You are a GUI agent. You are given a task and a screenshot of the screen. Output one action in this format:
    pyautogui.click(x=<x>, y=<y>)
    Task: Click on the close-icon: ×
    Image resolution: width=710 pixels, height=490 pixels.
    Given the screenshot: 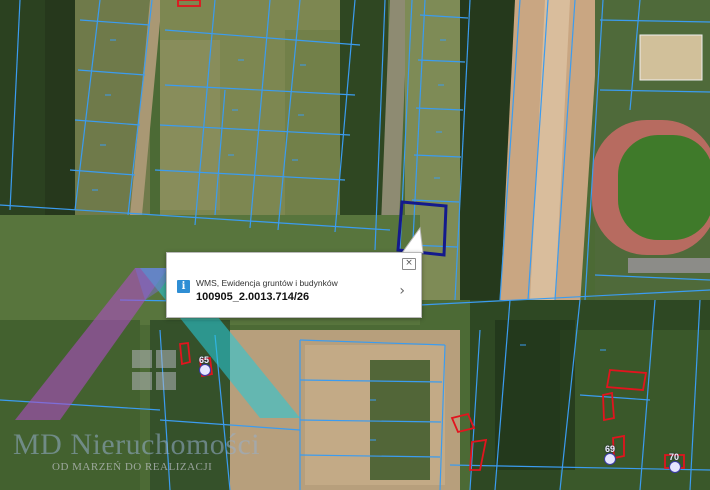 What is the action you would take?
    pyautogui.click(x=409, y=264)
    